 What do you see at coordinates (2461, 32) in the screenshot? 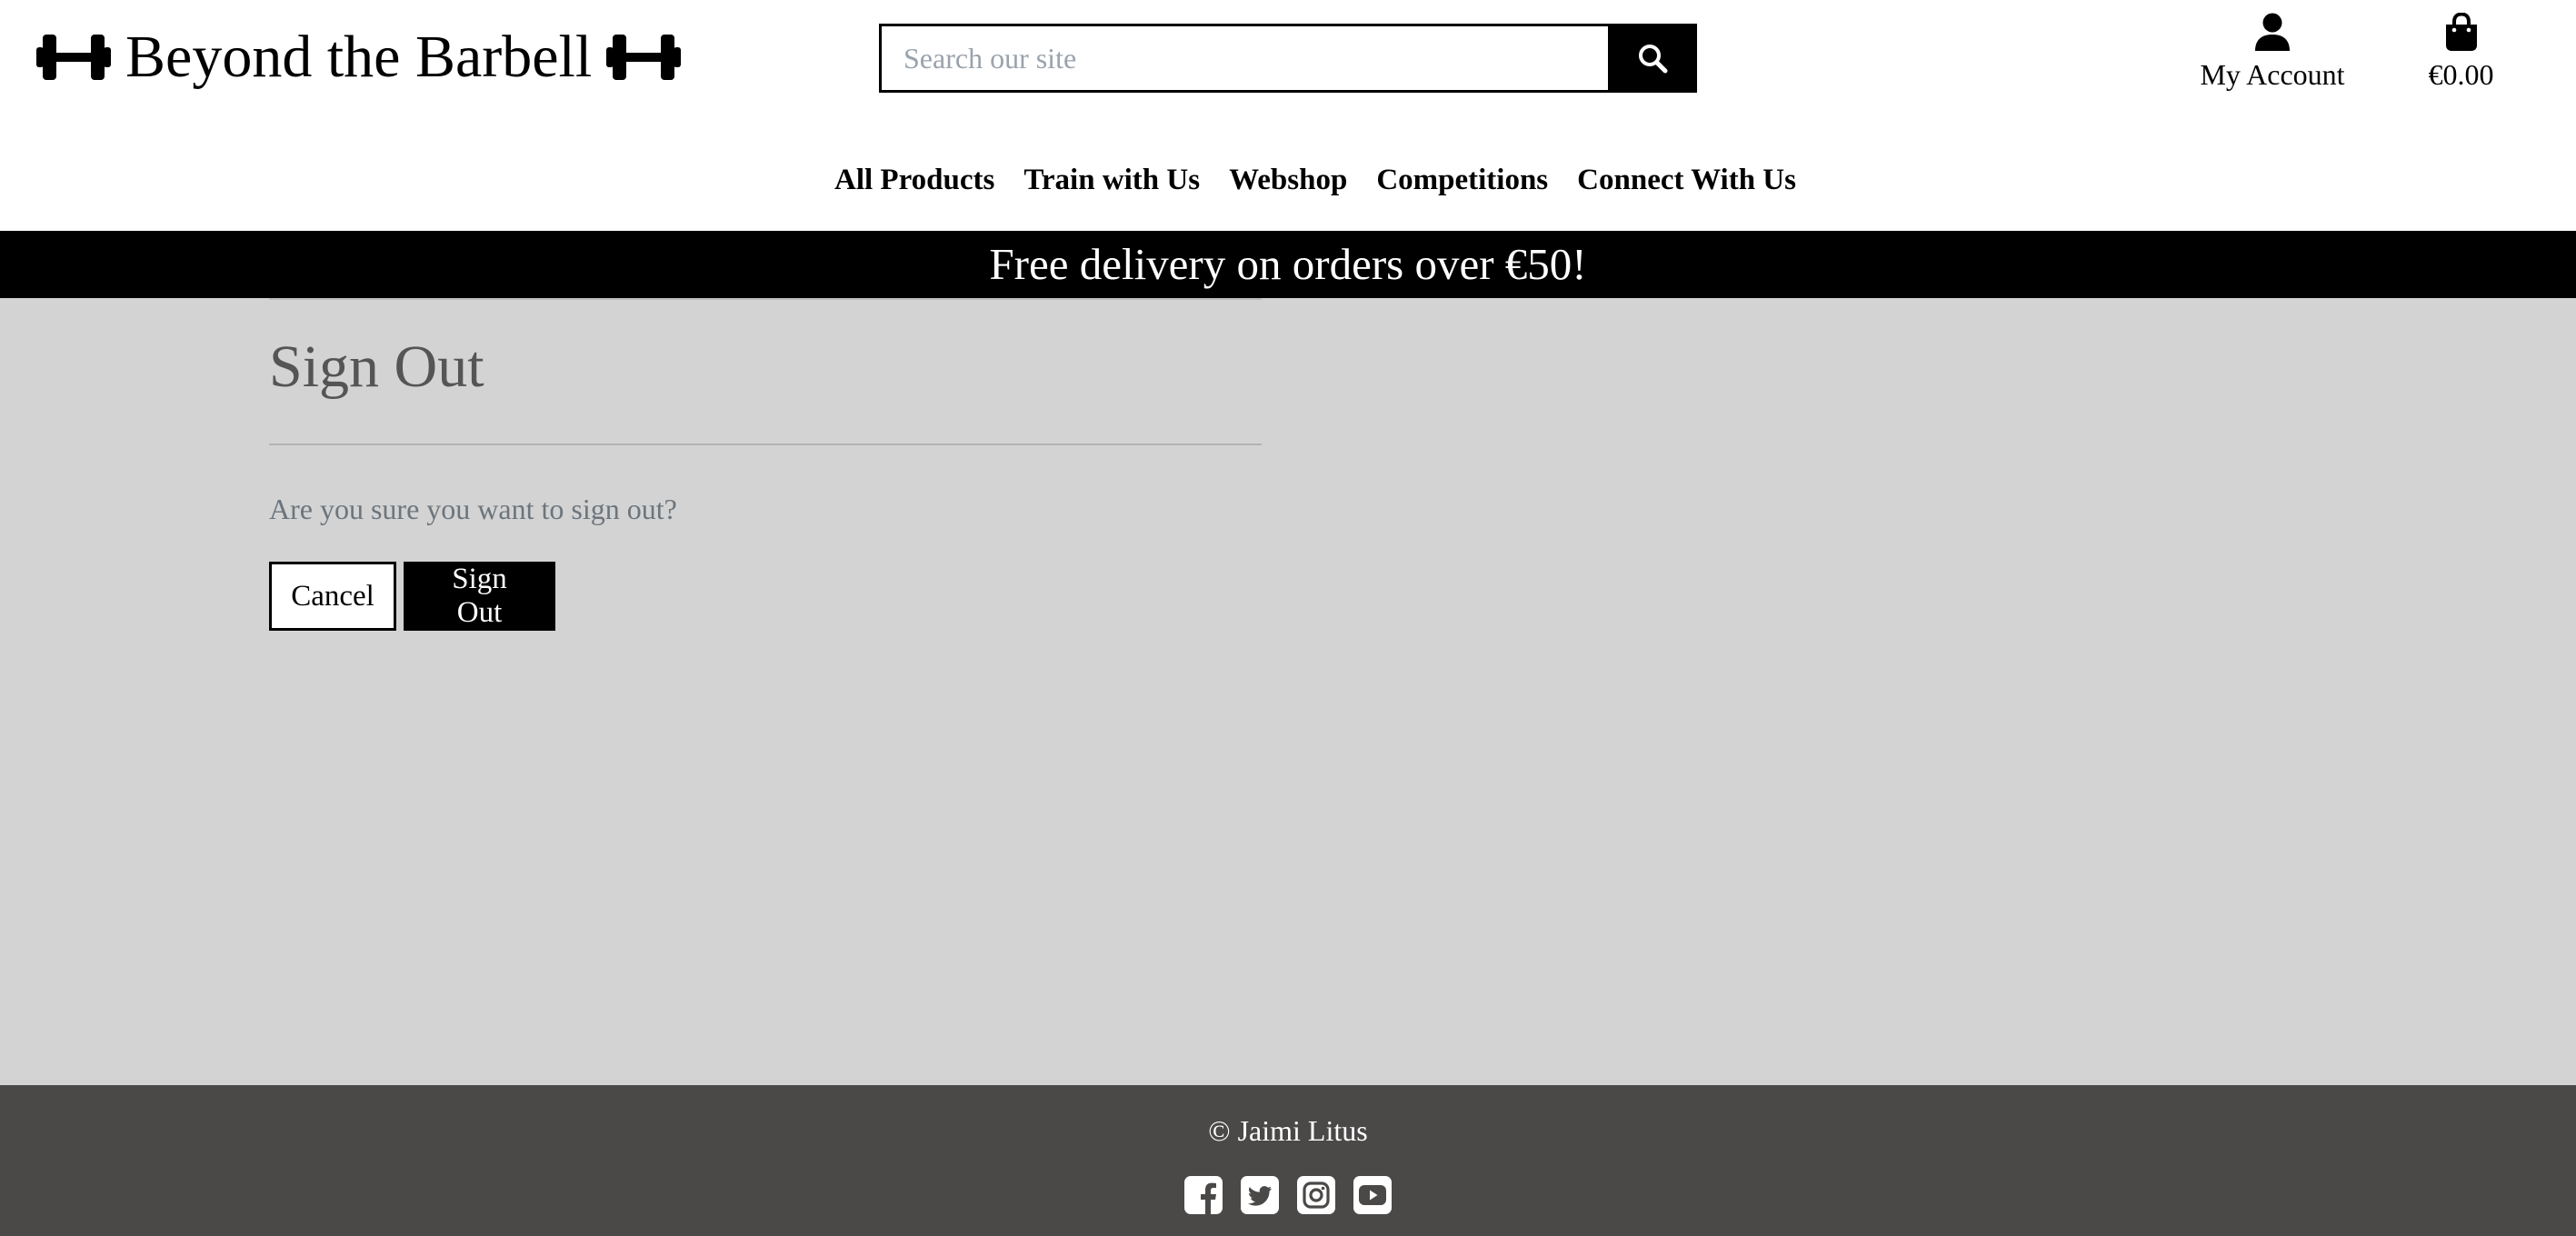
I see `shopping-bag-icon` at bounding box center [2461, 32].